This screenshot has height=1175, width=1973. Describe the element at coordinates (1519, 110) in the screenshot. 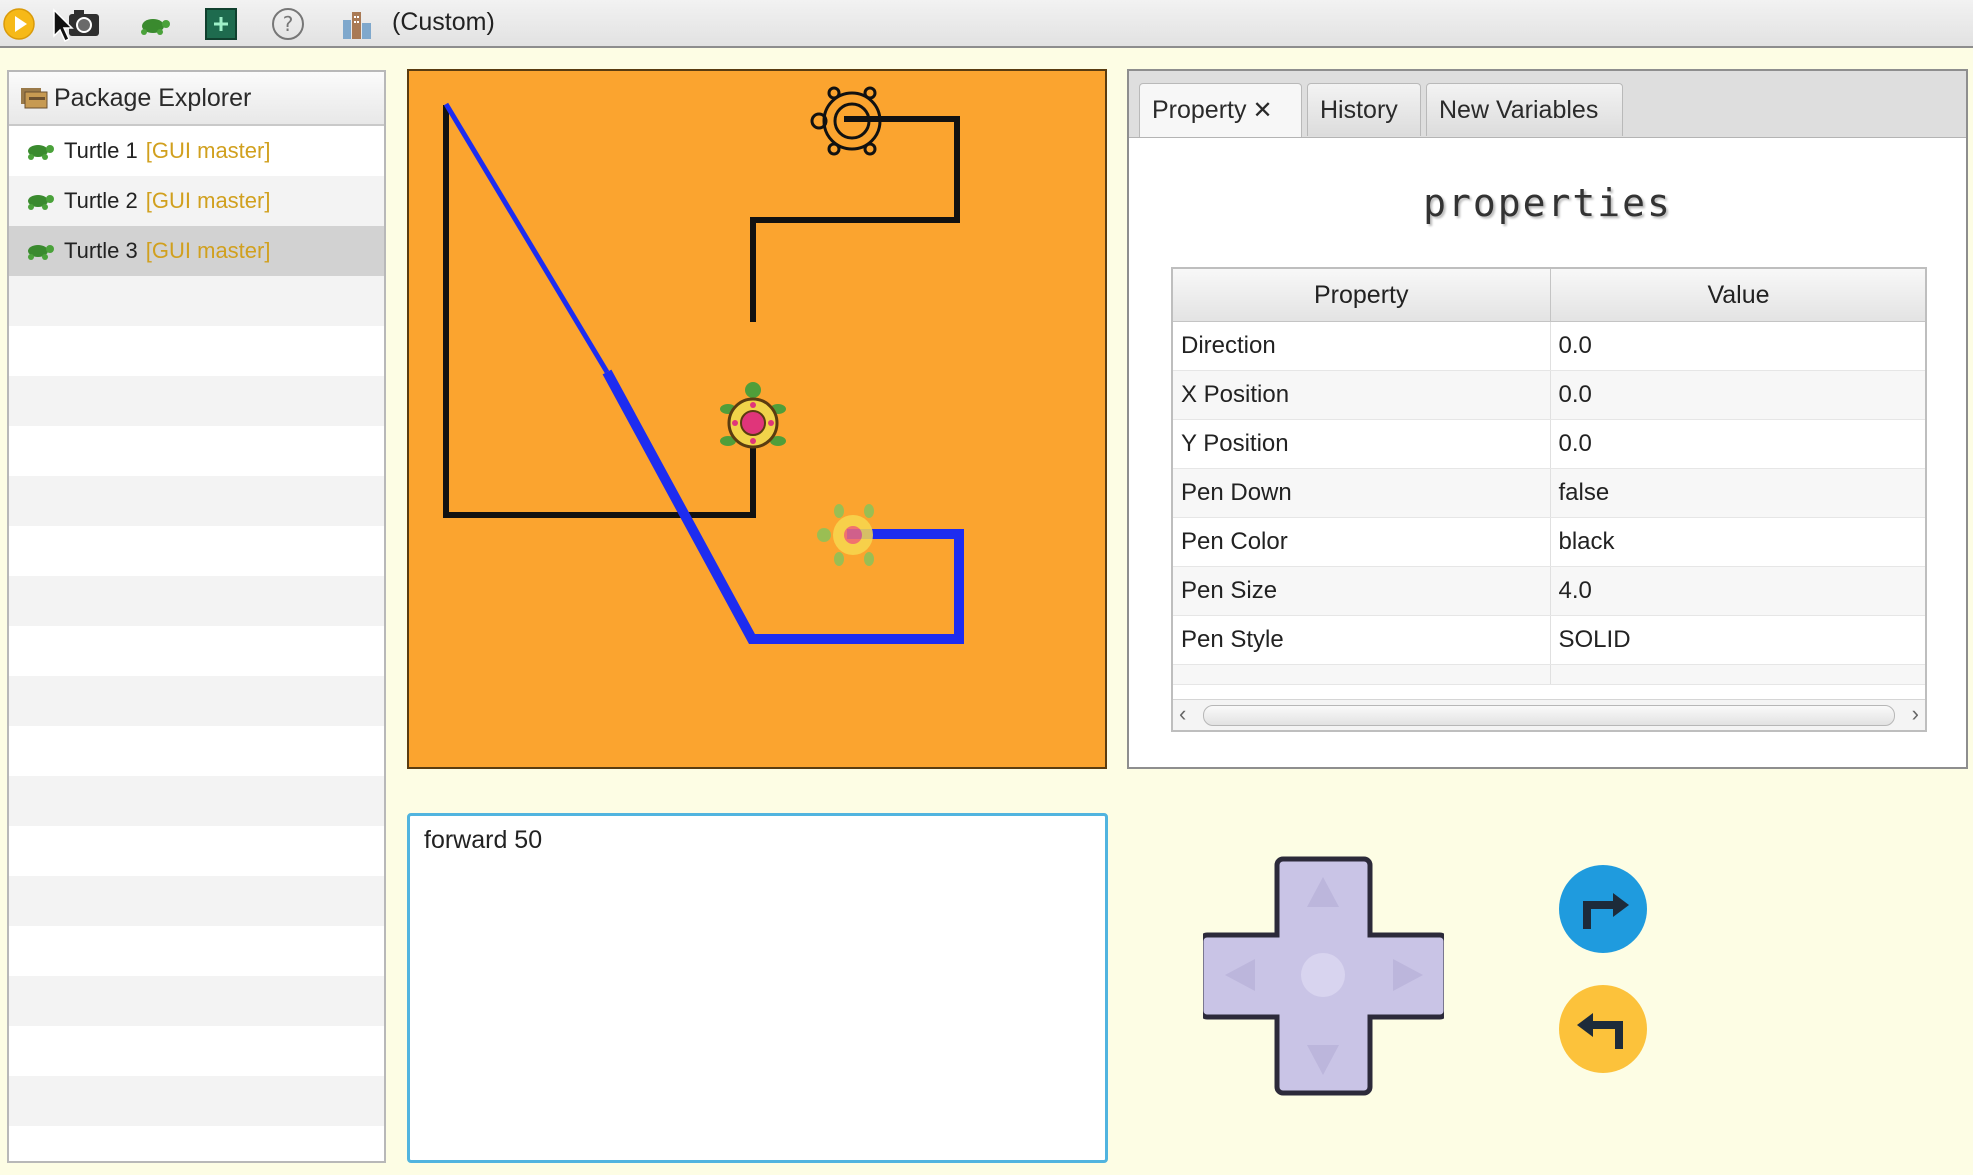

I see `tab-new-variables-label: New Variables` at that location.